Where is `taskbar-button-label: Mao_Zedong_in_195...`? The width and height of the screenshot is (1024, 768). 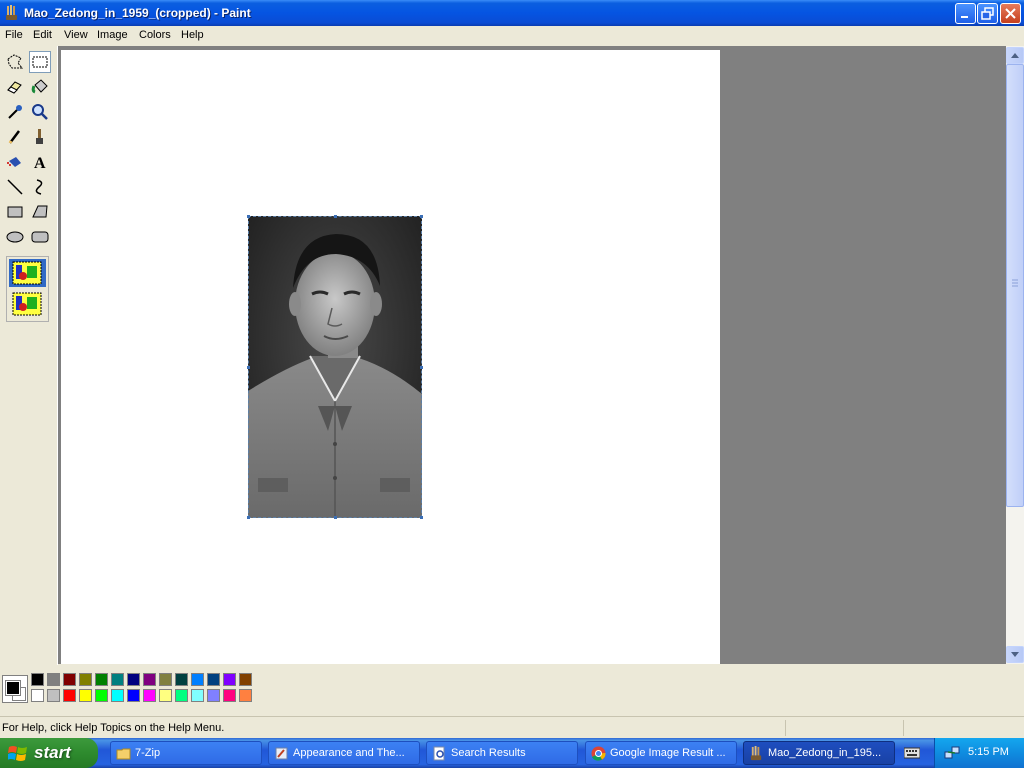 taskbar-button-label: Mao_Zedong_in_195... is located at coordinates (825, 753).